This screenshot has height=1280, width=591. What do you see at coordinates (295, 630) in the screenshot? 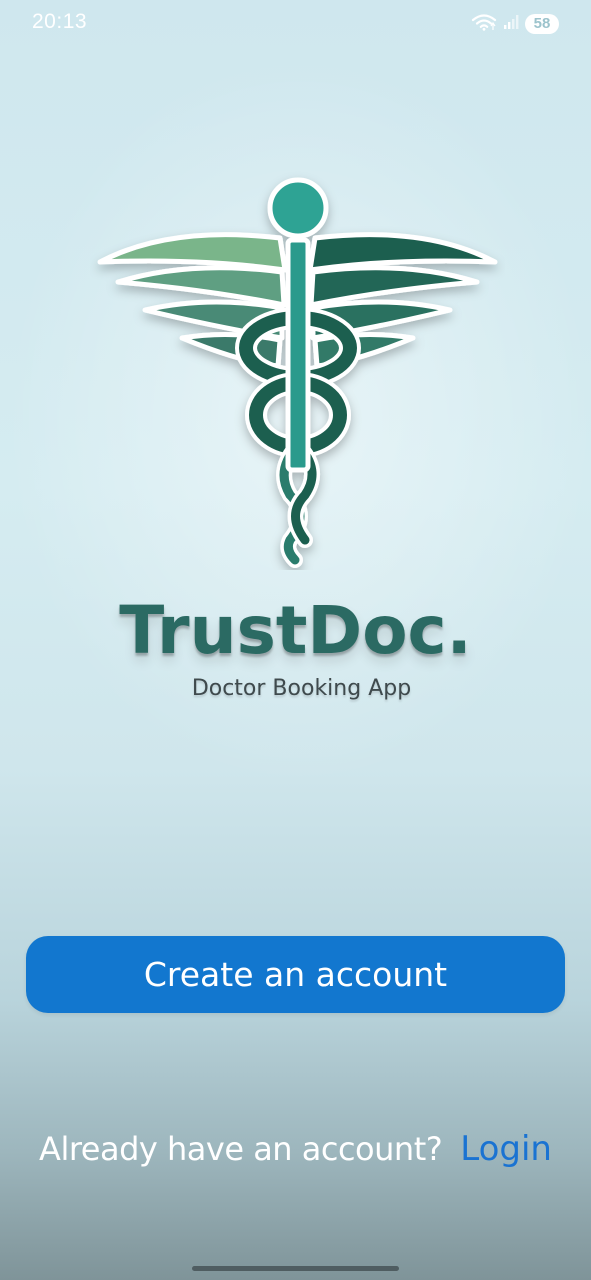
I see `brand-title: TrustDoc.` at bounding box center [295, 630].